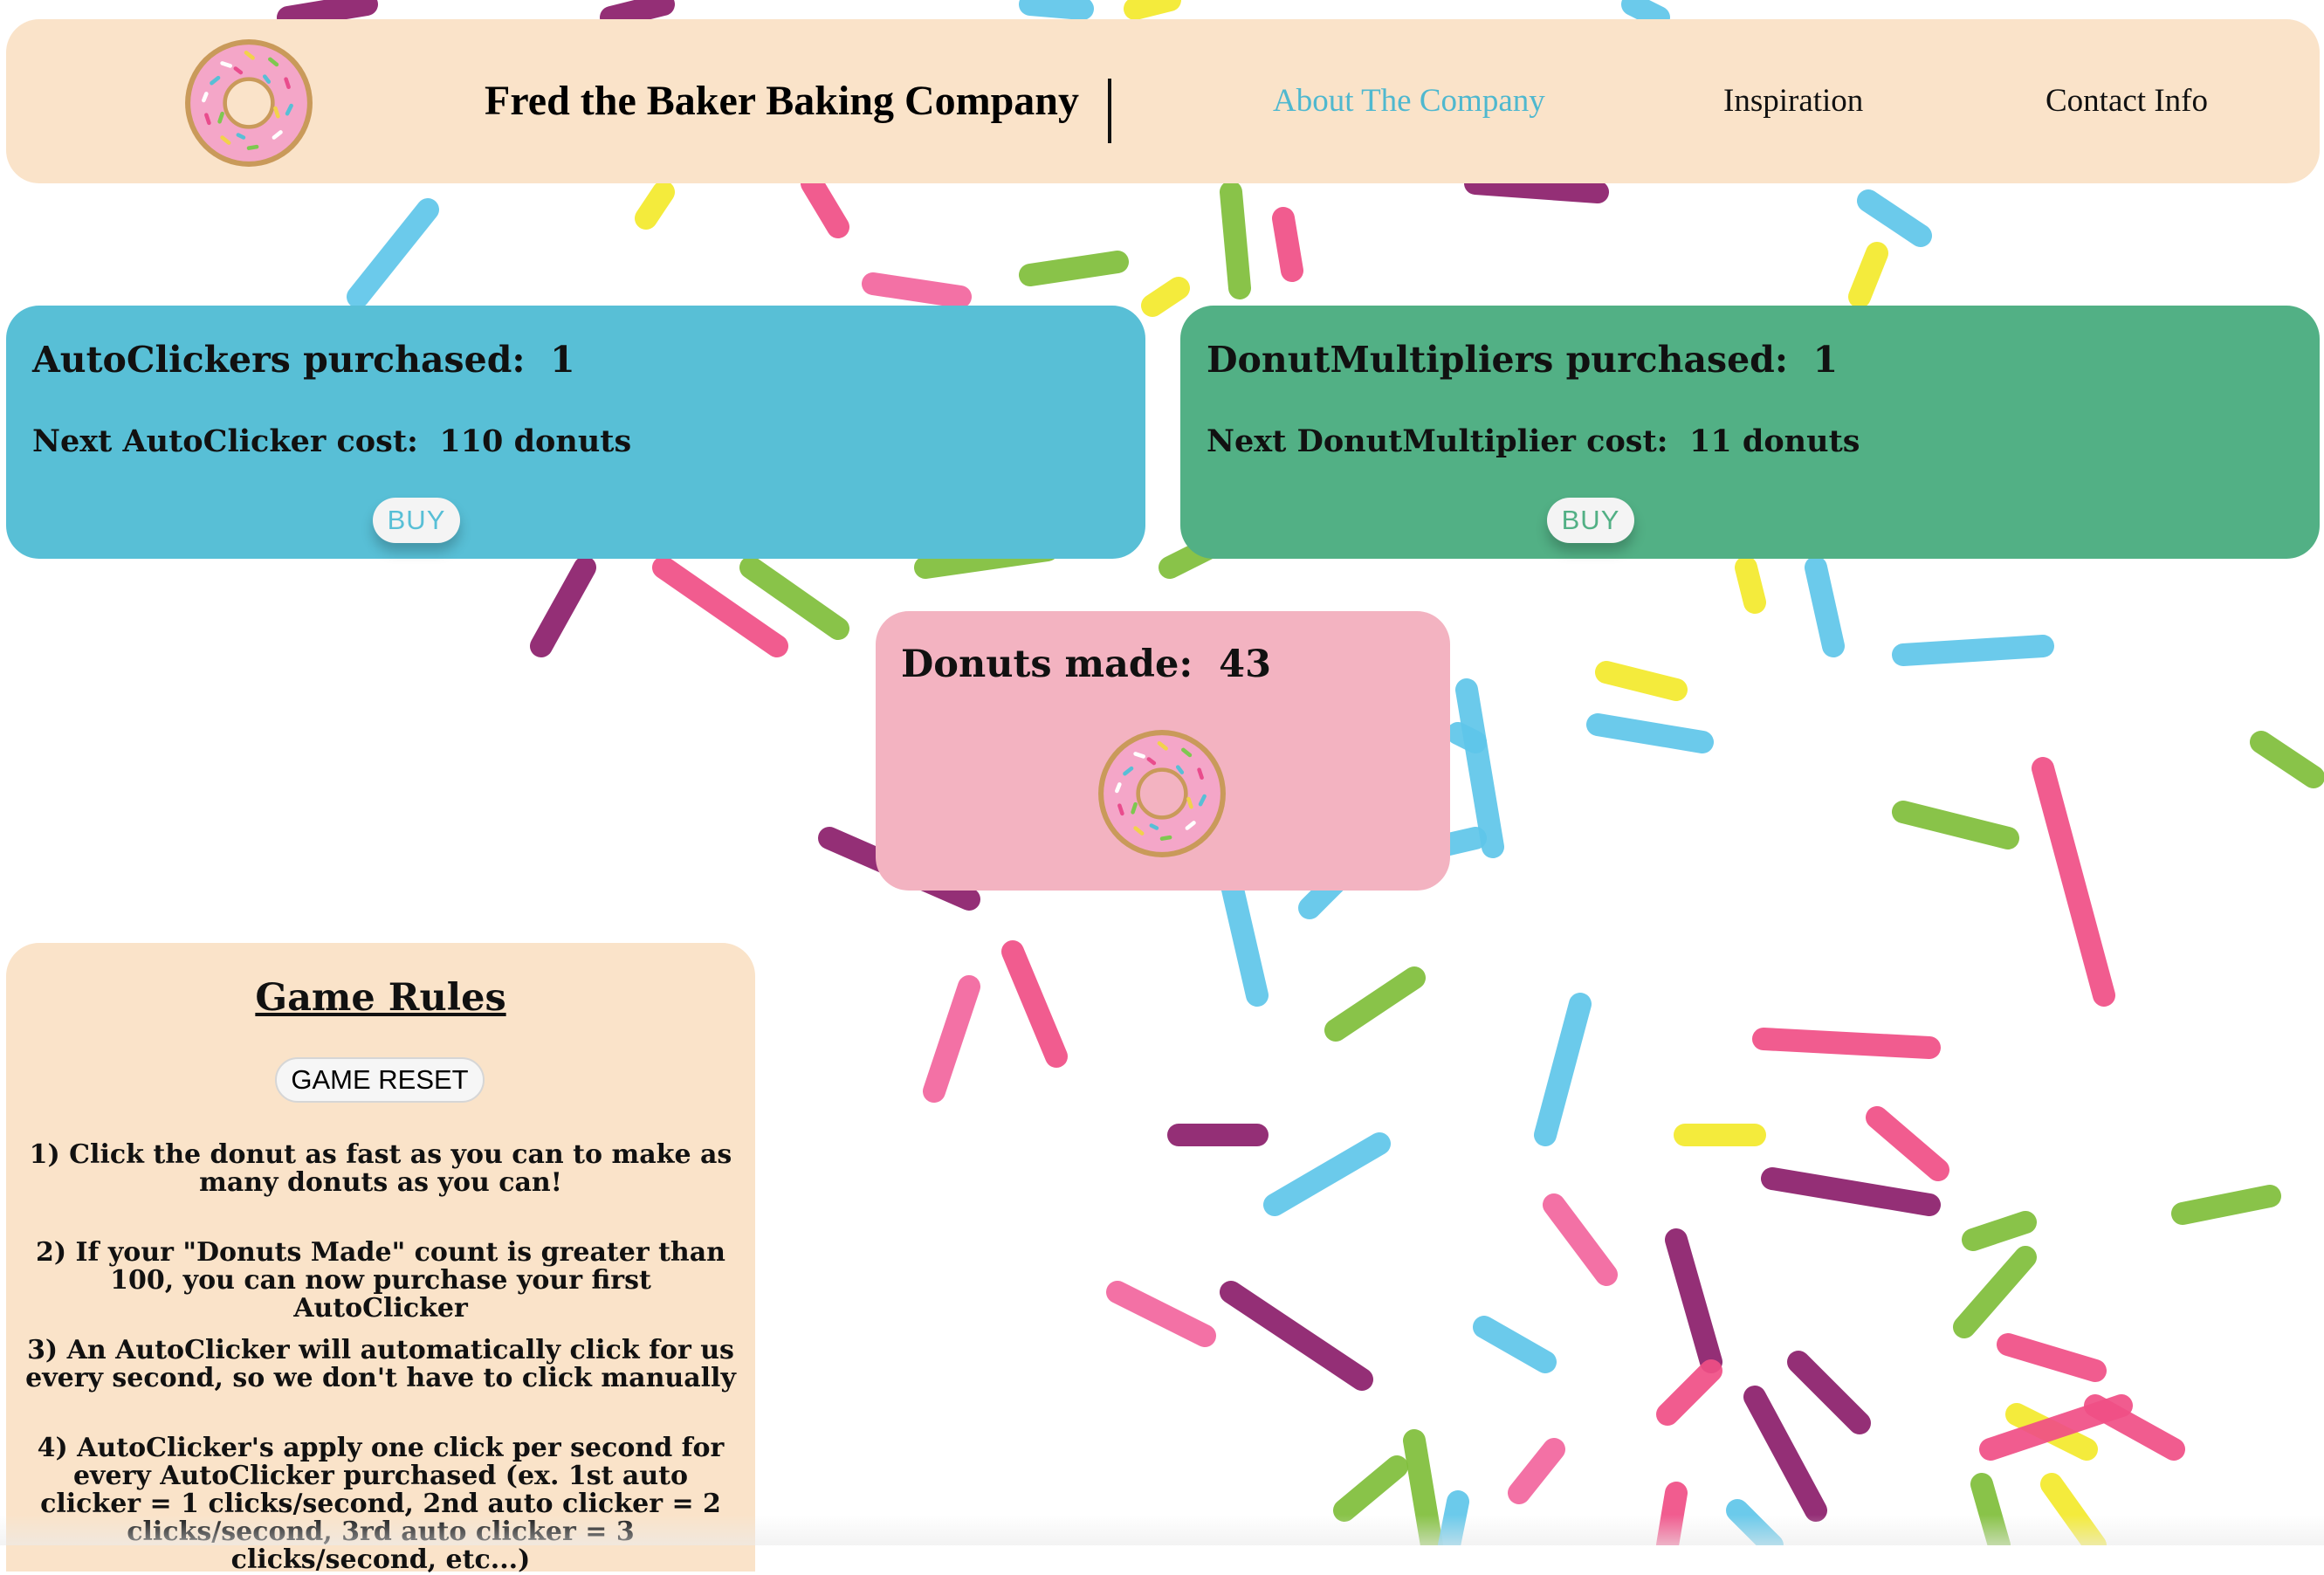  Describe the element at coordinates (1409, 101) in the screenshot. I see `nav-link-about: About The Company` at that location.